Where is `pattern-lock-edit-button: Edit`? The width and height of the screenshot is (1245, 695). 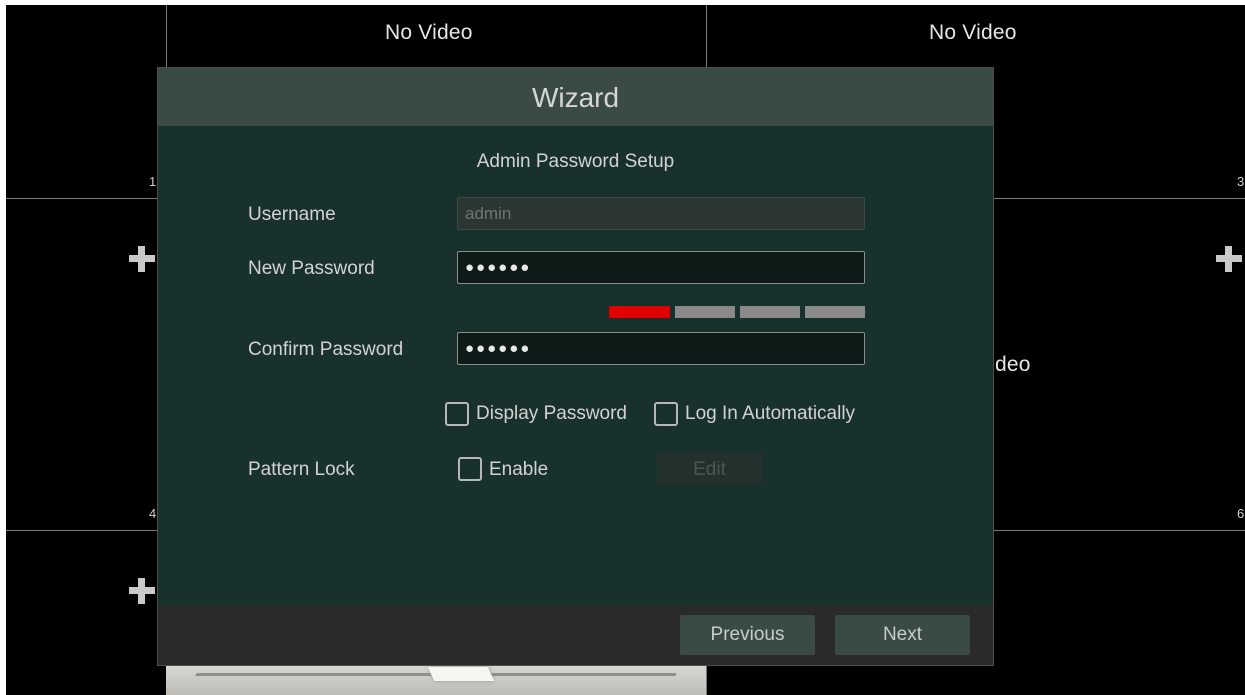
pattern-lock-edit-button: Edit is located at coordinates (709, 469).